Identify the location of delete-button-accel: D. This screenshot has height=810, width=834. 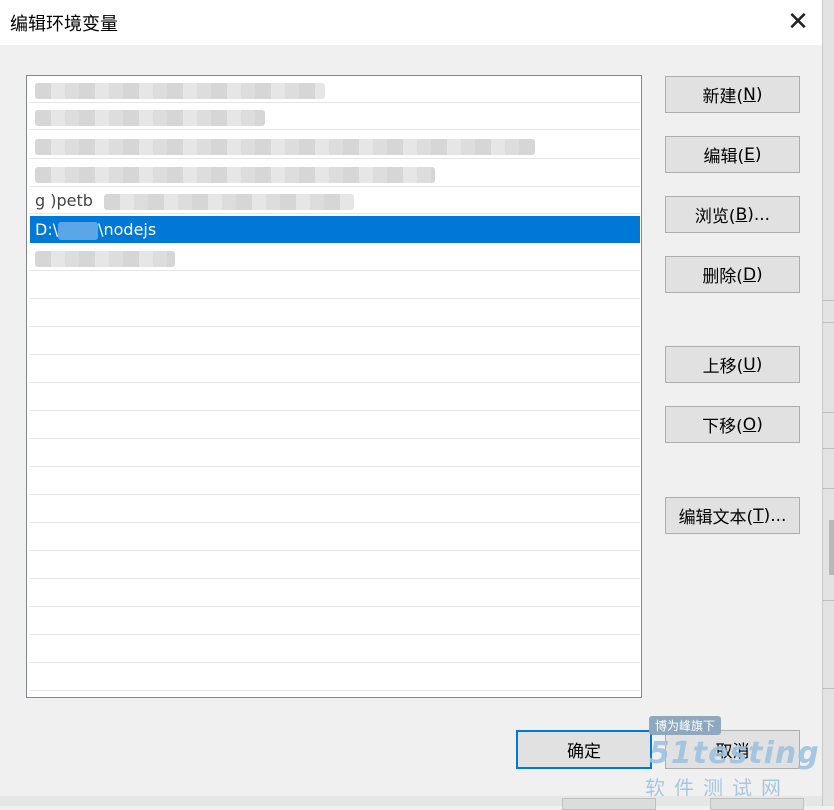
(749, 274).